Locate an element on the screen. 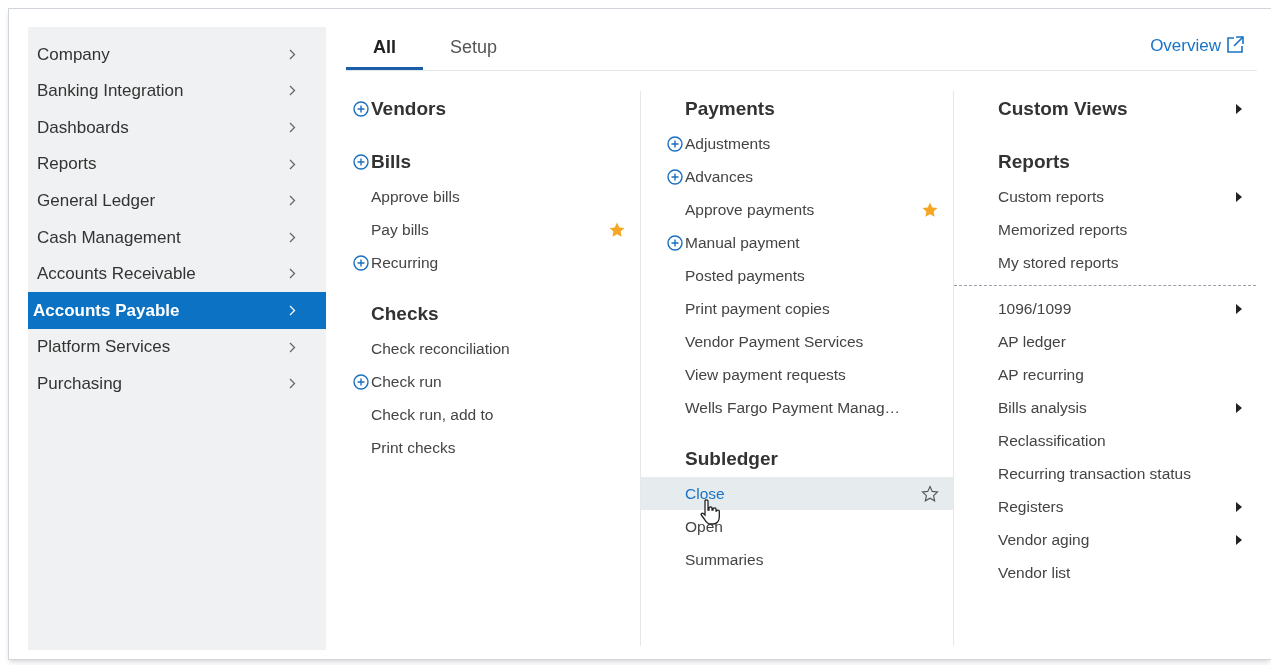 The width and height of the screenshot is (1271, 665). menu-link: AP ledger is located at coordinates (1032, 341).